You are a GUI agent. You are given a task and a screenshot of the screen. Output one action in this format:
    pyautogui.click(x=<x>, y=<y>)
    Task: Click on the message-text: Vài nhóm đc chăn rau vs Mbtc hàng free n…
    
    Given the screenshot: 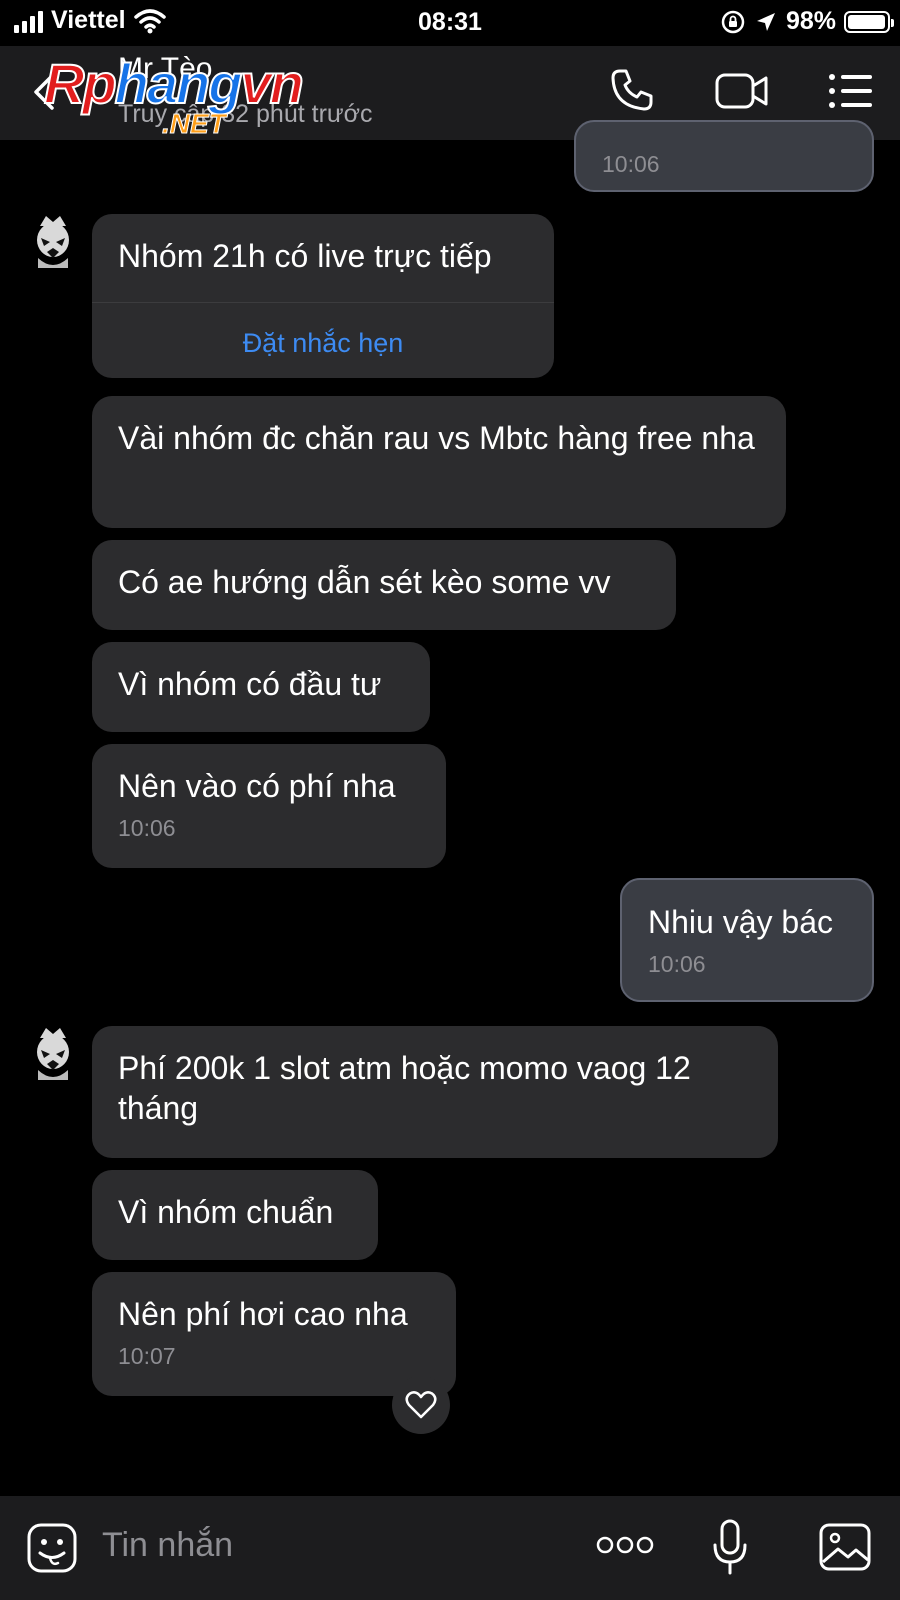 What is the action you would take?
    pyautogui.click(x=436, y=438)
    